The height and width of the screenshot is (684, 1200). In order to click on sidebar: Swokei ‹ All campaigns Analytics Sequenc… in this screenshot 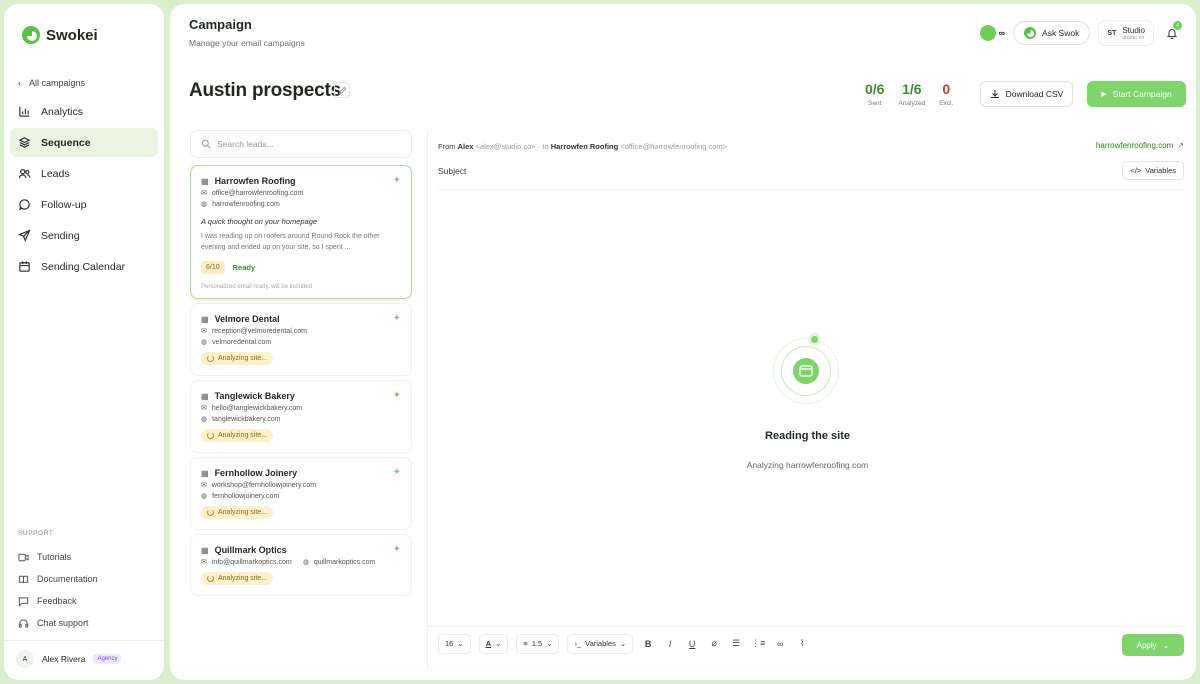, I will do `click(84, 342)`.